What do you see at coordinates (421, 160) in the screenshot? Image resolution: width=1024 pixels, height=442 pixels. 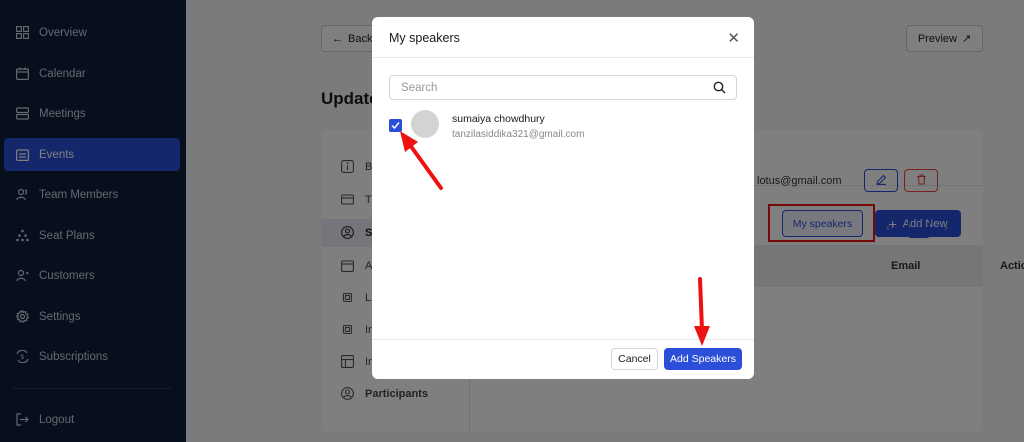 I see `annotation-arrow-checkbox` at bounding box center [421, 160].